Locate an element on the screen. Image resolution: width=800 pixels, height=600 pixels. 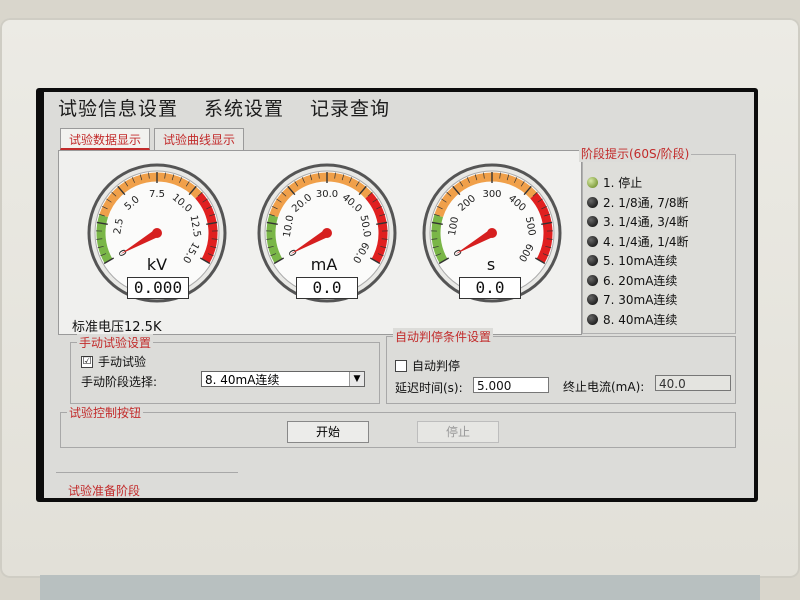
stage-item: 5. 10mA连续 is located at coordinates (638, 261).